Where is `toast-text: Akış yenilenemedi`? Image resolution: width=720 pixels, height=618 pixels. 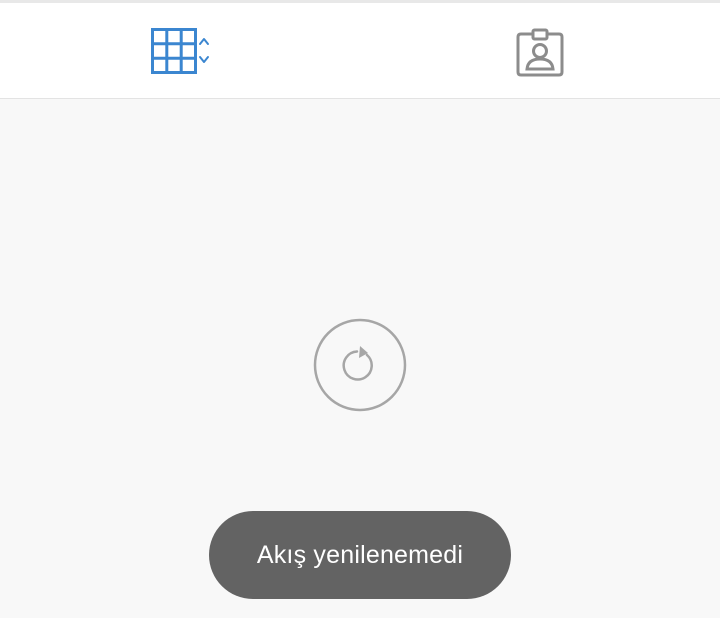
toast-text: Akış yenilenemedi is located at coordinates (360, 554).